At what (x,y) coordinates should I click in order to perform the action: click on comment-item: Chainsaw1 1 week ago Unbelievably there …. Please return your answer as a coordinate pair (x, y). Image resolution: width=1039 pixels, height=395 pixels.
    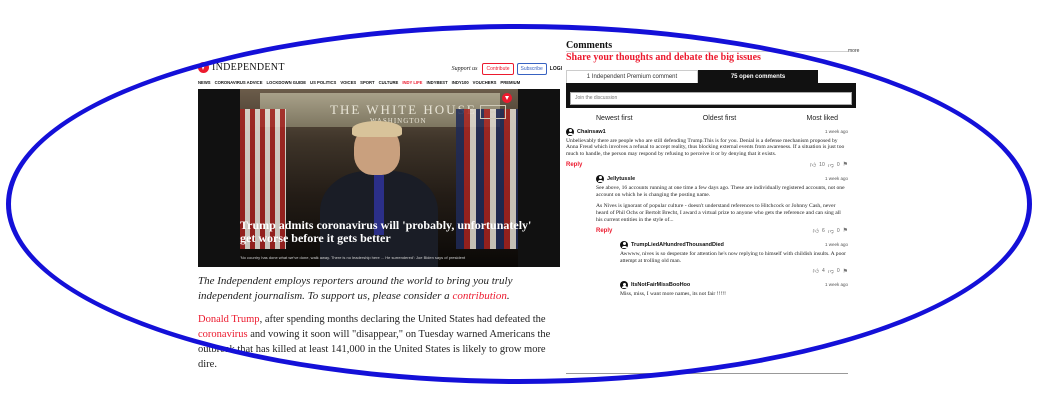
    Looking at the image, I should click on (707, 148).